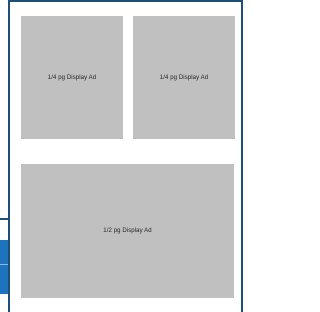  What do you see at coordinates (4, 219) in the screenshot?
I see `left-edge-rule` at bounding box center [4, 219].